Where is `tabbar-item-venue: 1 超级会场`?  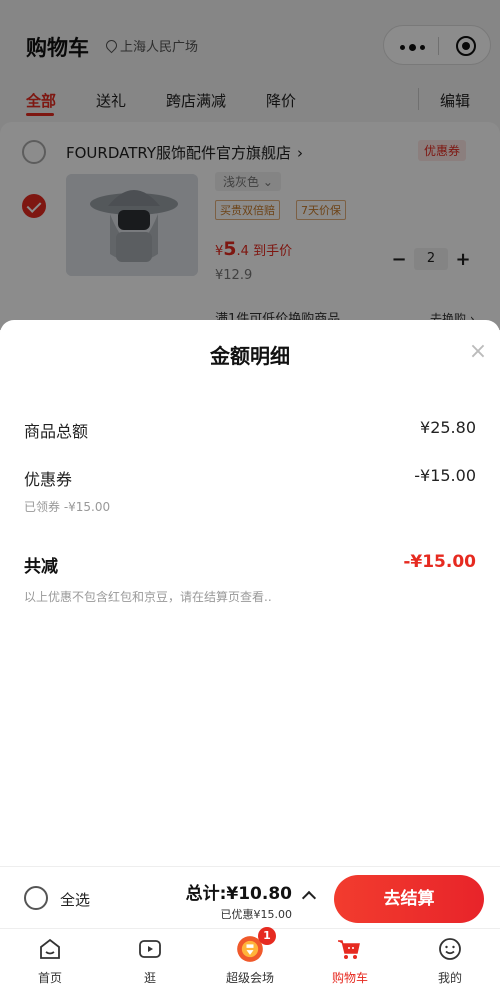
tabbar-item-venue: 1 超级会场 is located at coordinates (250, 964).